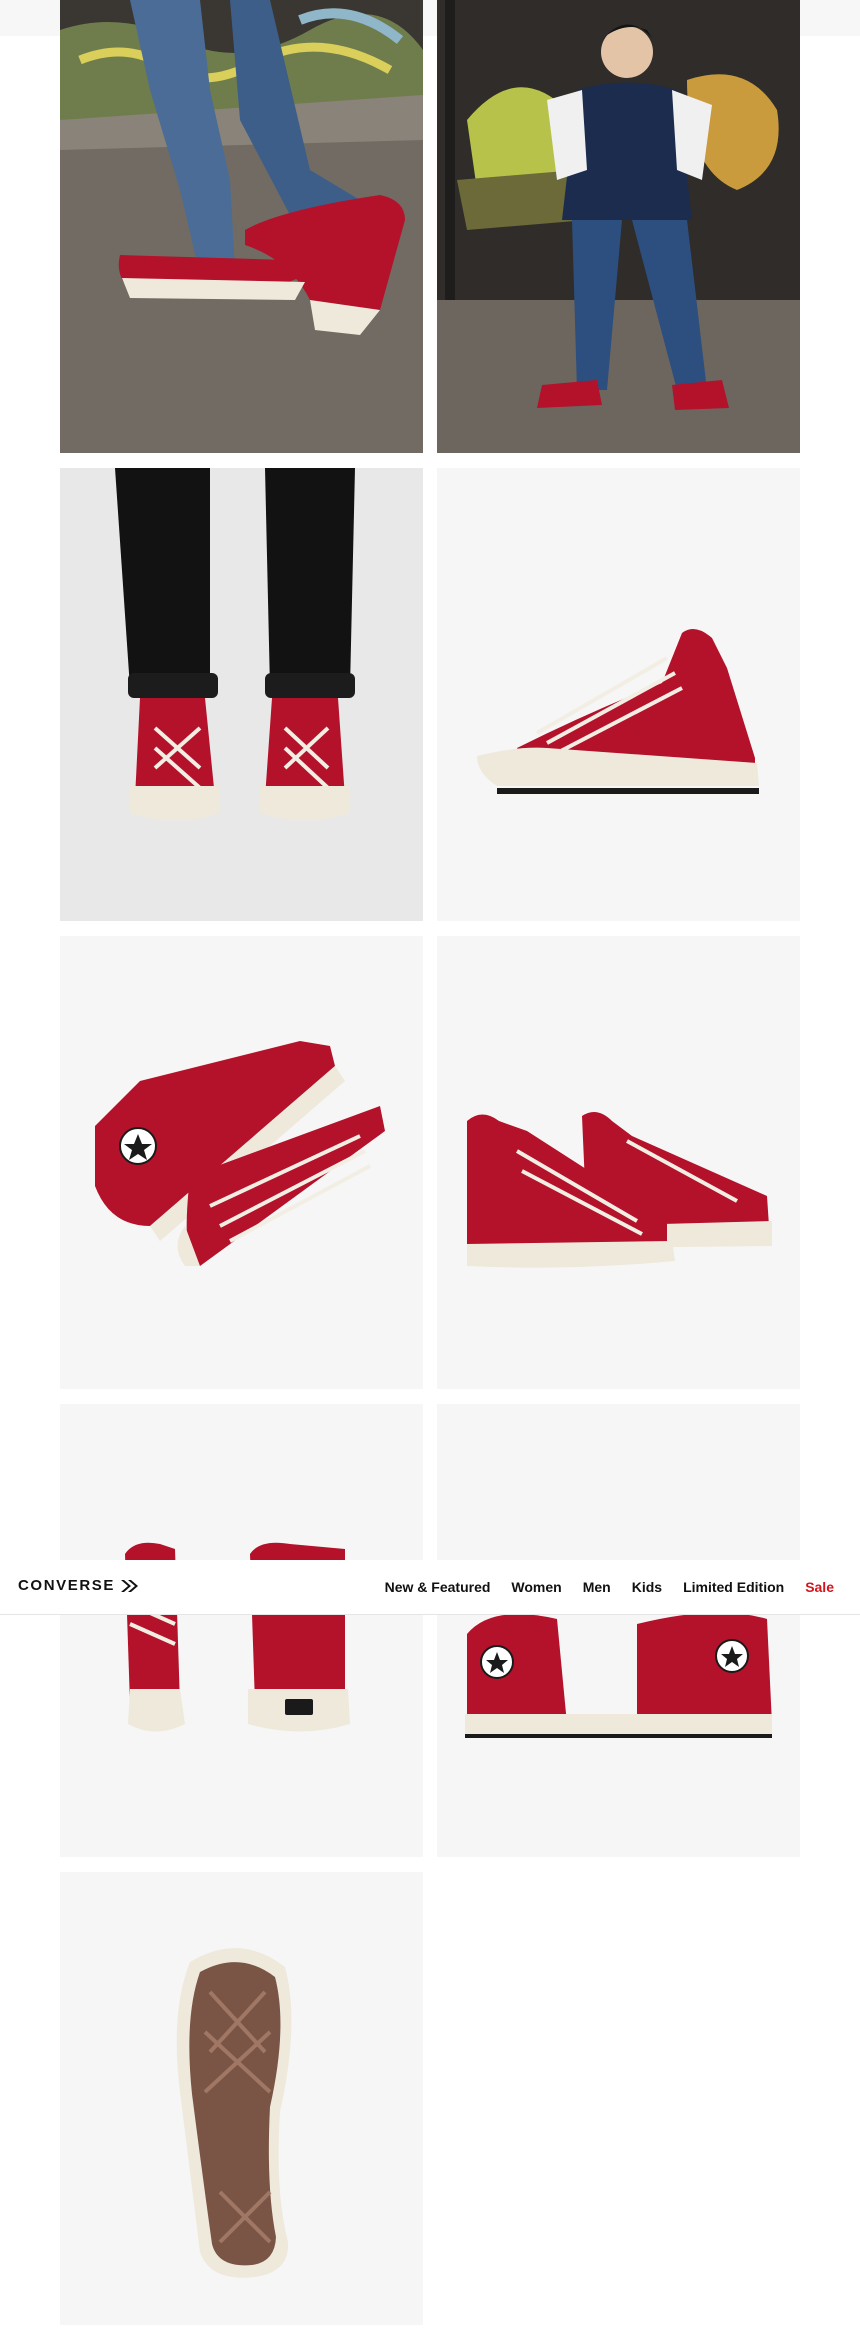 The height and width of the screenshot is (2336, 860). Describe the element at coordinates (733, 1587) in the screenshot. I see `nav-limited-edition: Limited Edition` at that location.